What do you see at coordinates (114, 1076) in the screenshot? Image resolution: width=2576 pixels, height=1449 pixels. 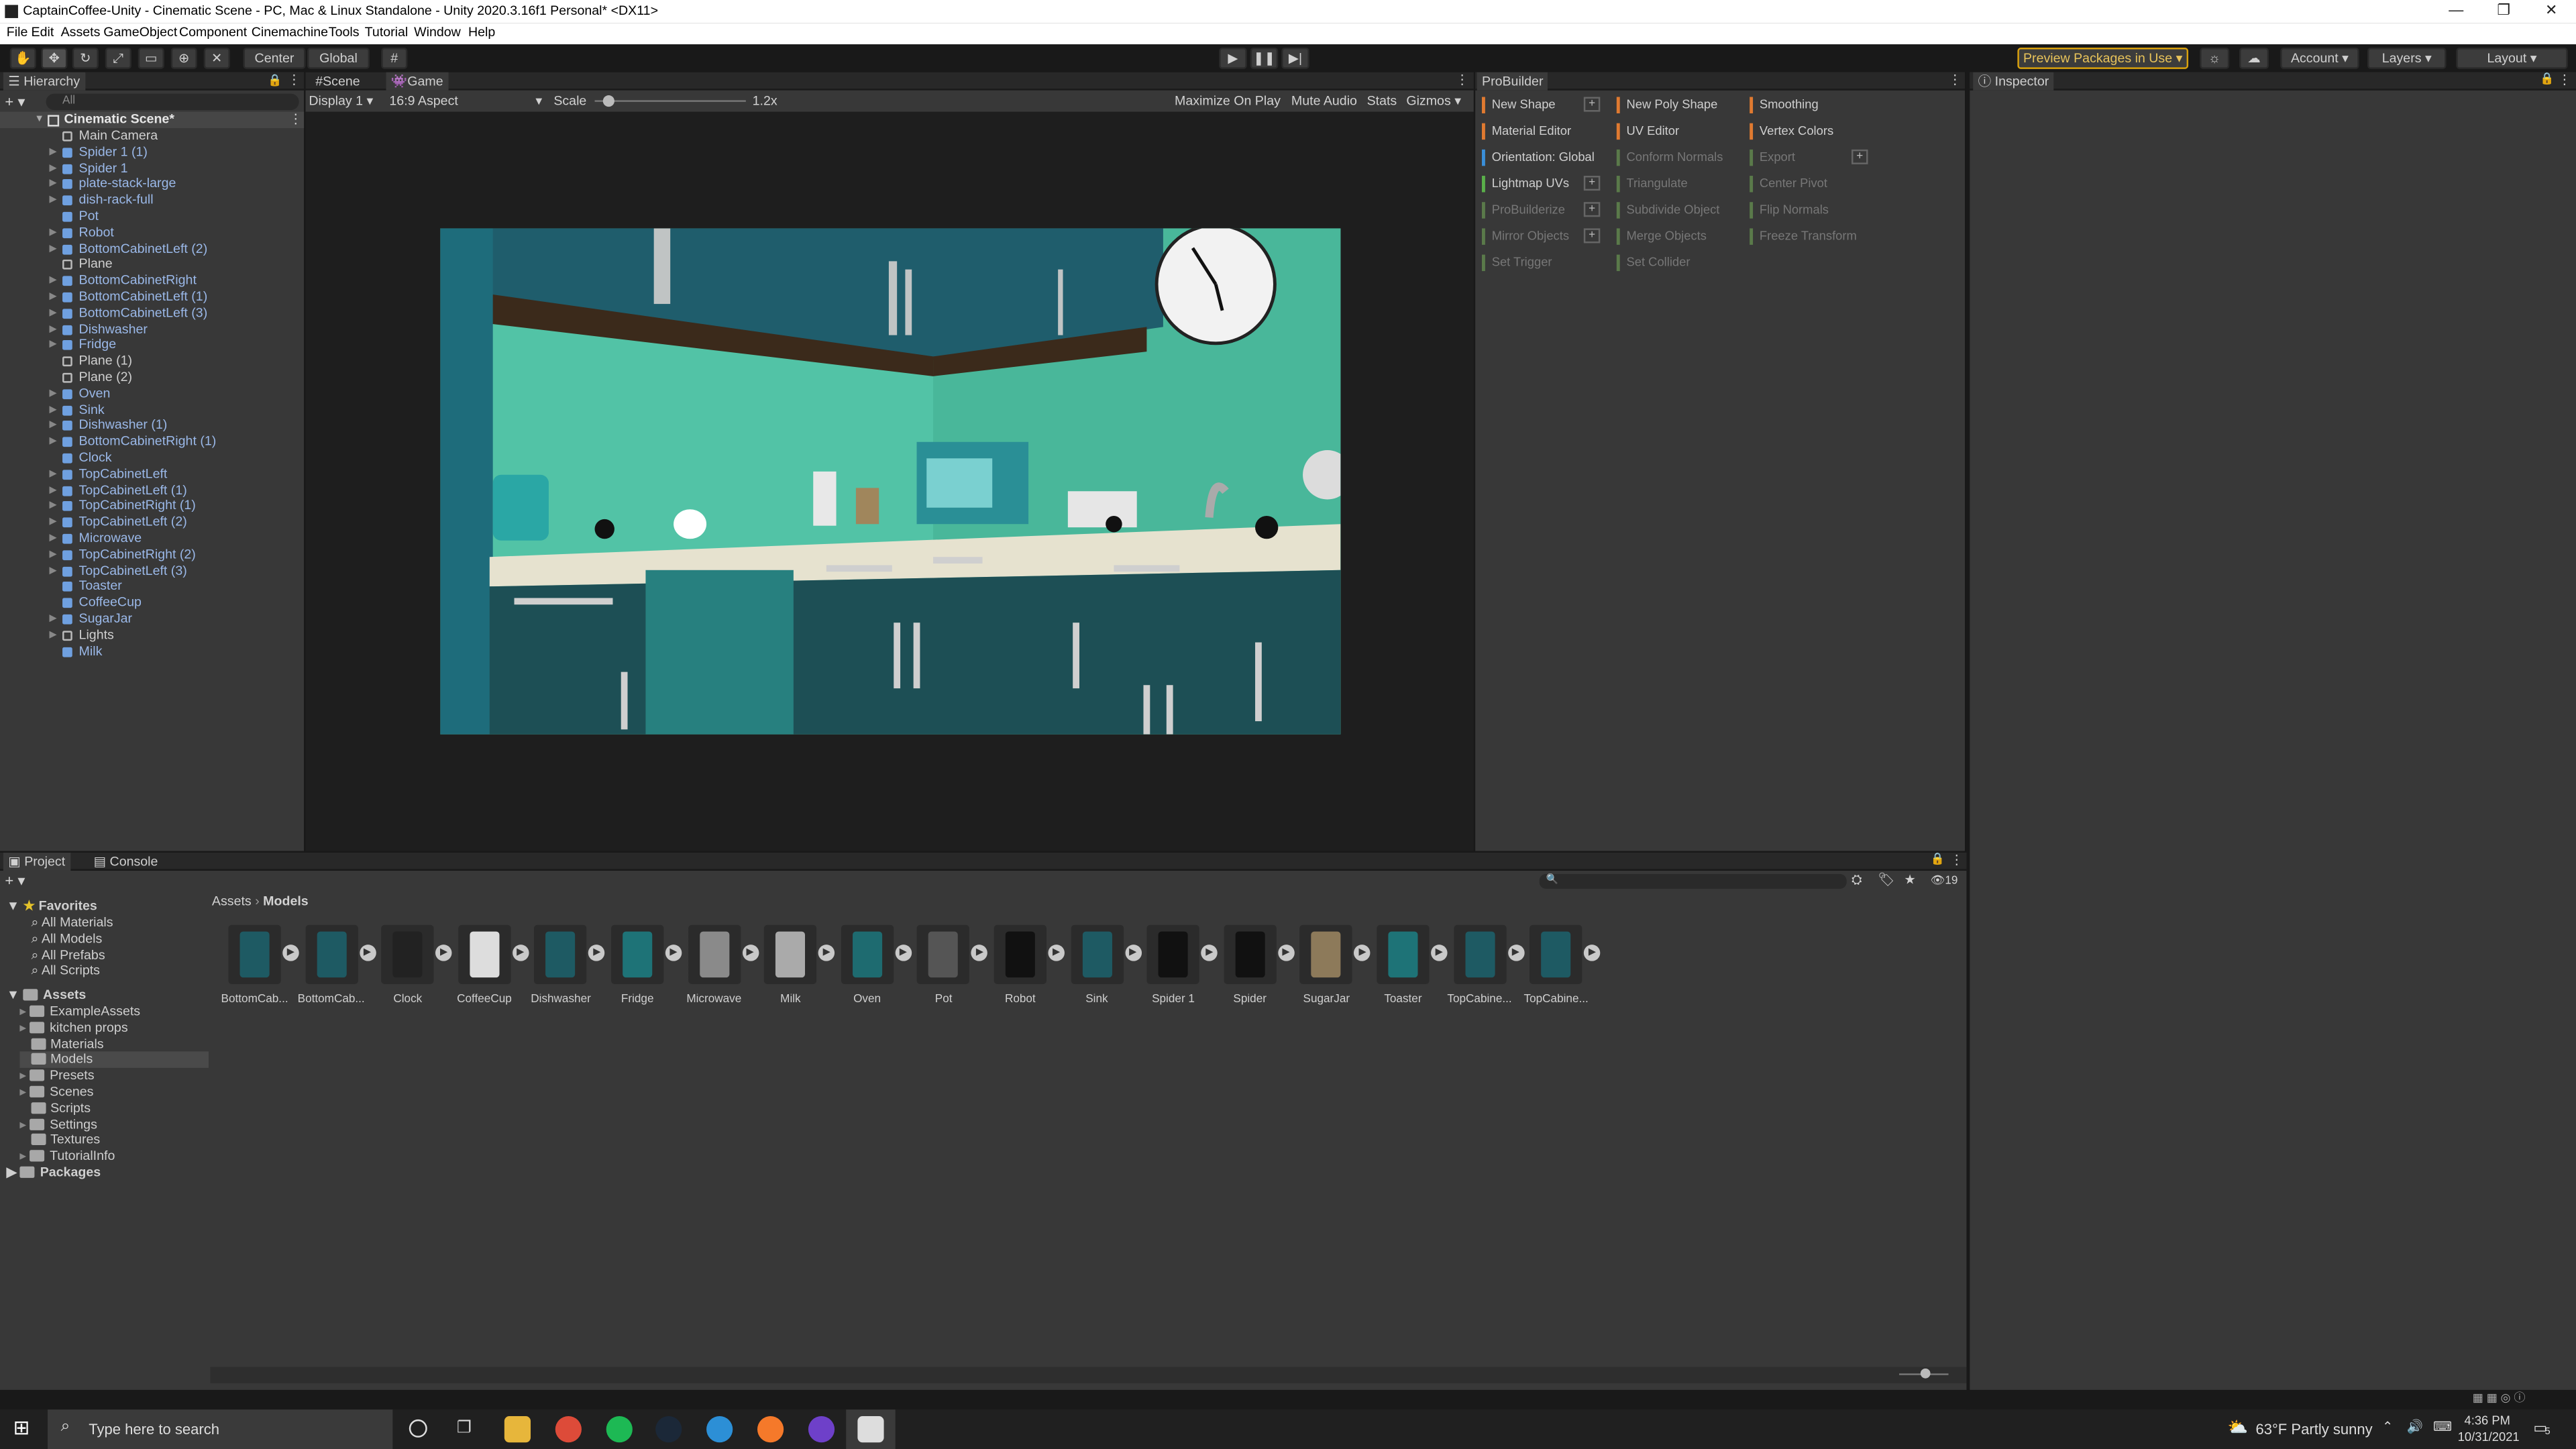 I see `project-folder: ▸ Presets` at bounding box center [114, 1076].